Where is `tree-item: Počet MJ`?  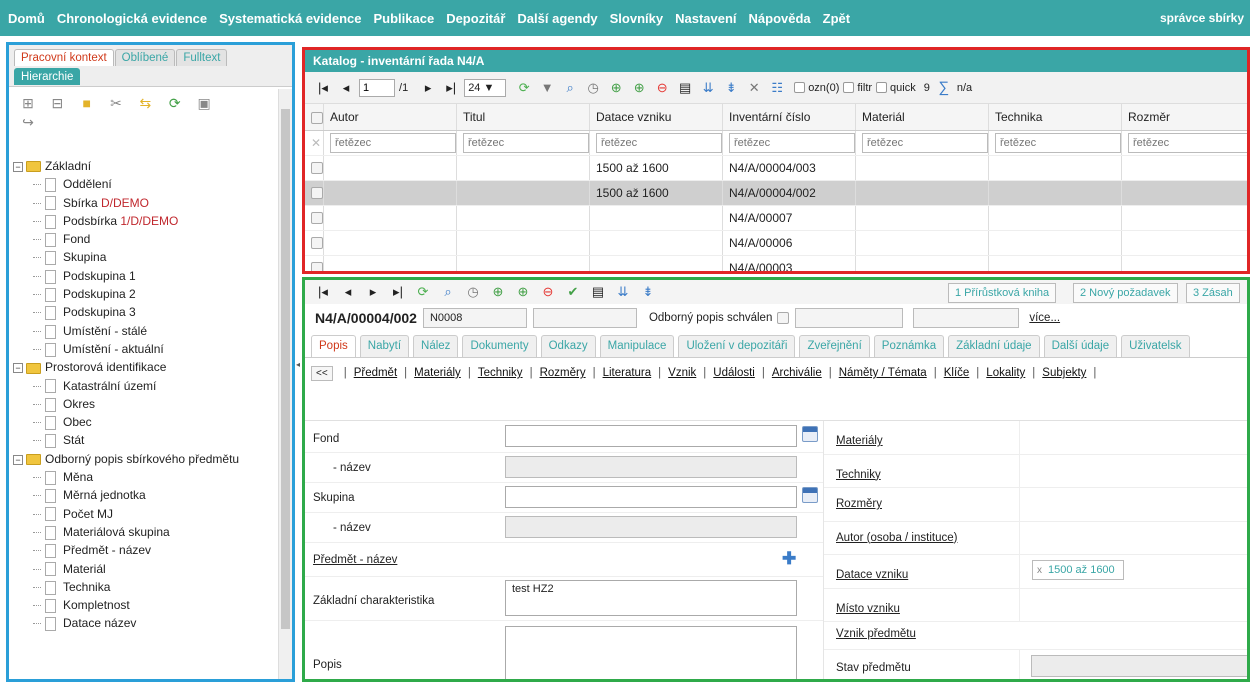
tree-item: Počet MJ is located at coordinates (144, 514).